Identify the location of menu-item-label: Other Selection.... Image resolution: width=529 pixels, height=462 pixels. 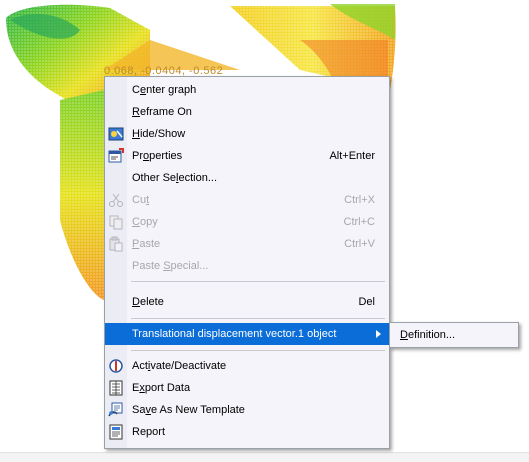
(175, 178).